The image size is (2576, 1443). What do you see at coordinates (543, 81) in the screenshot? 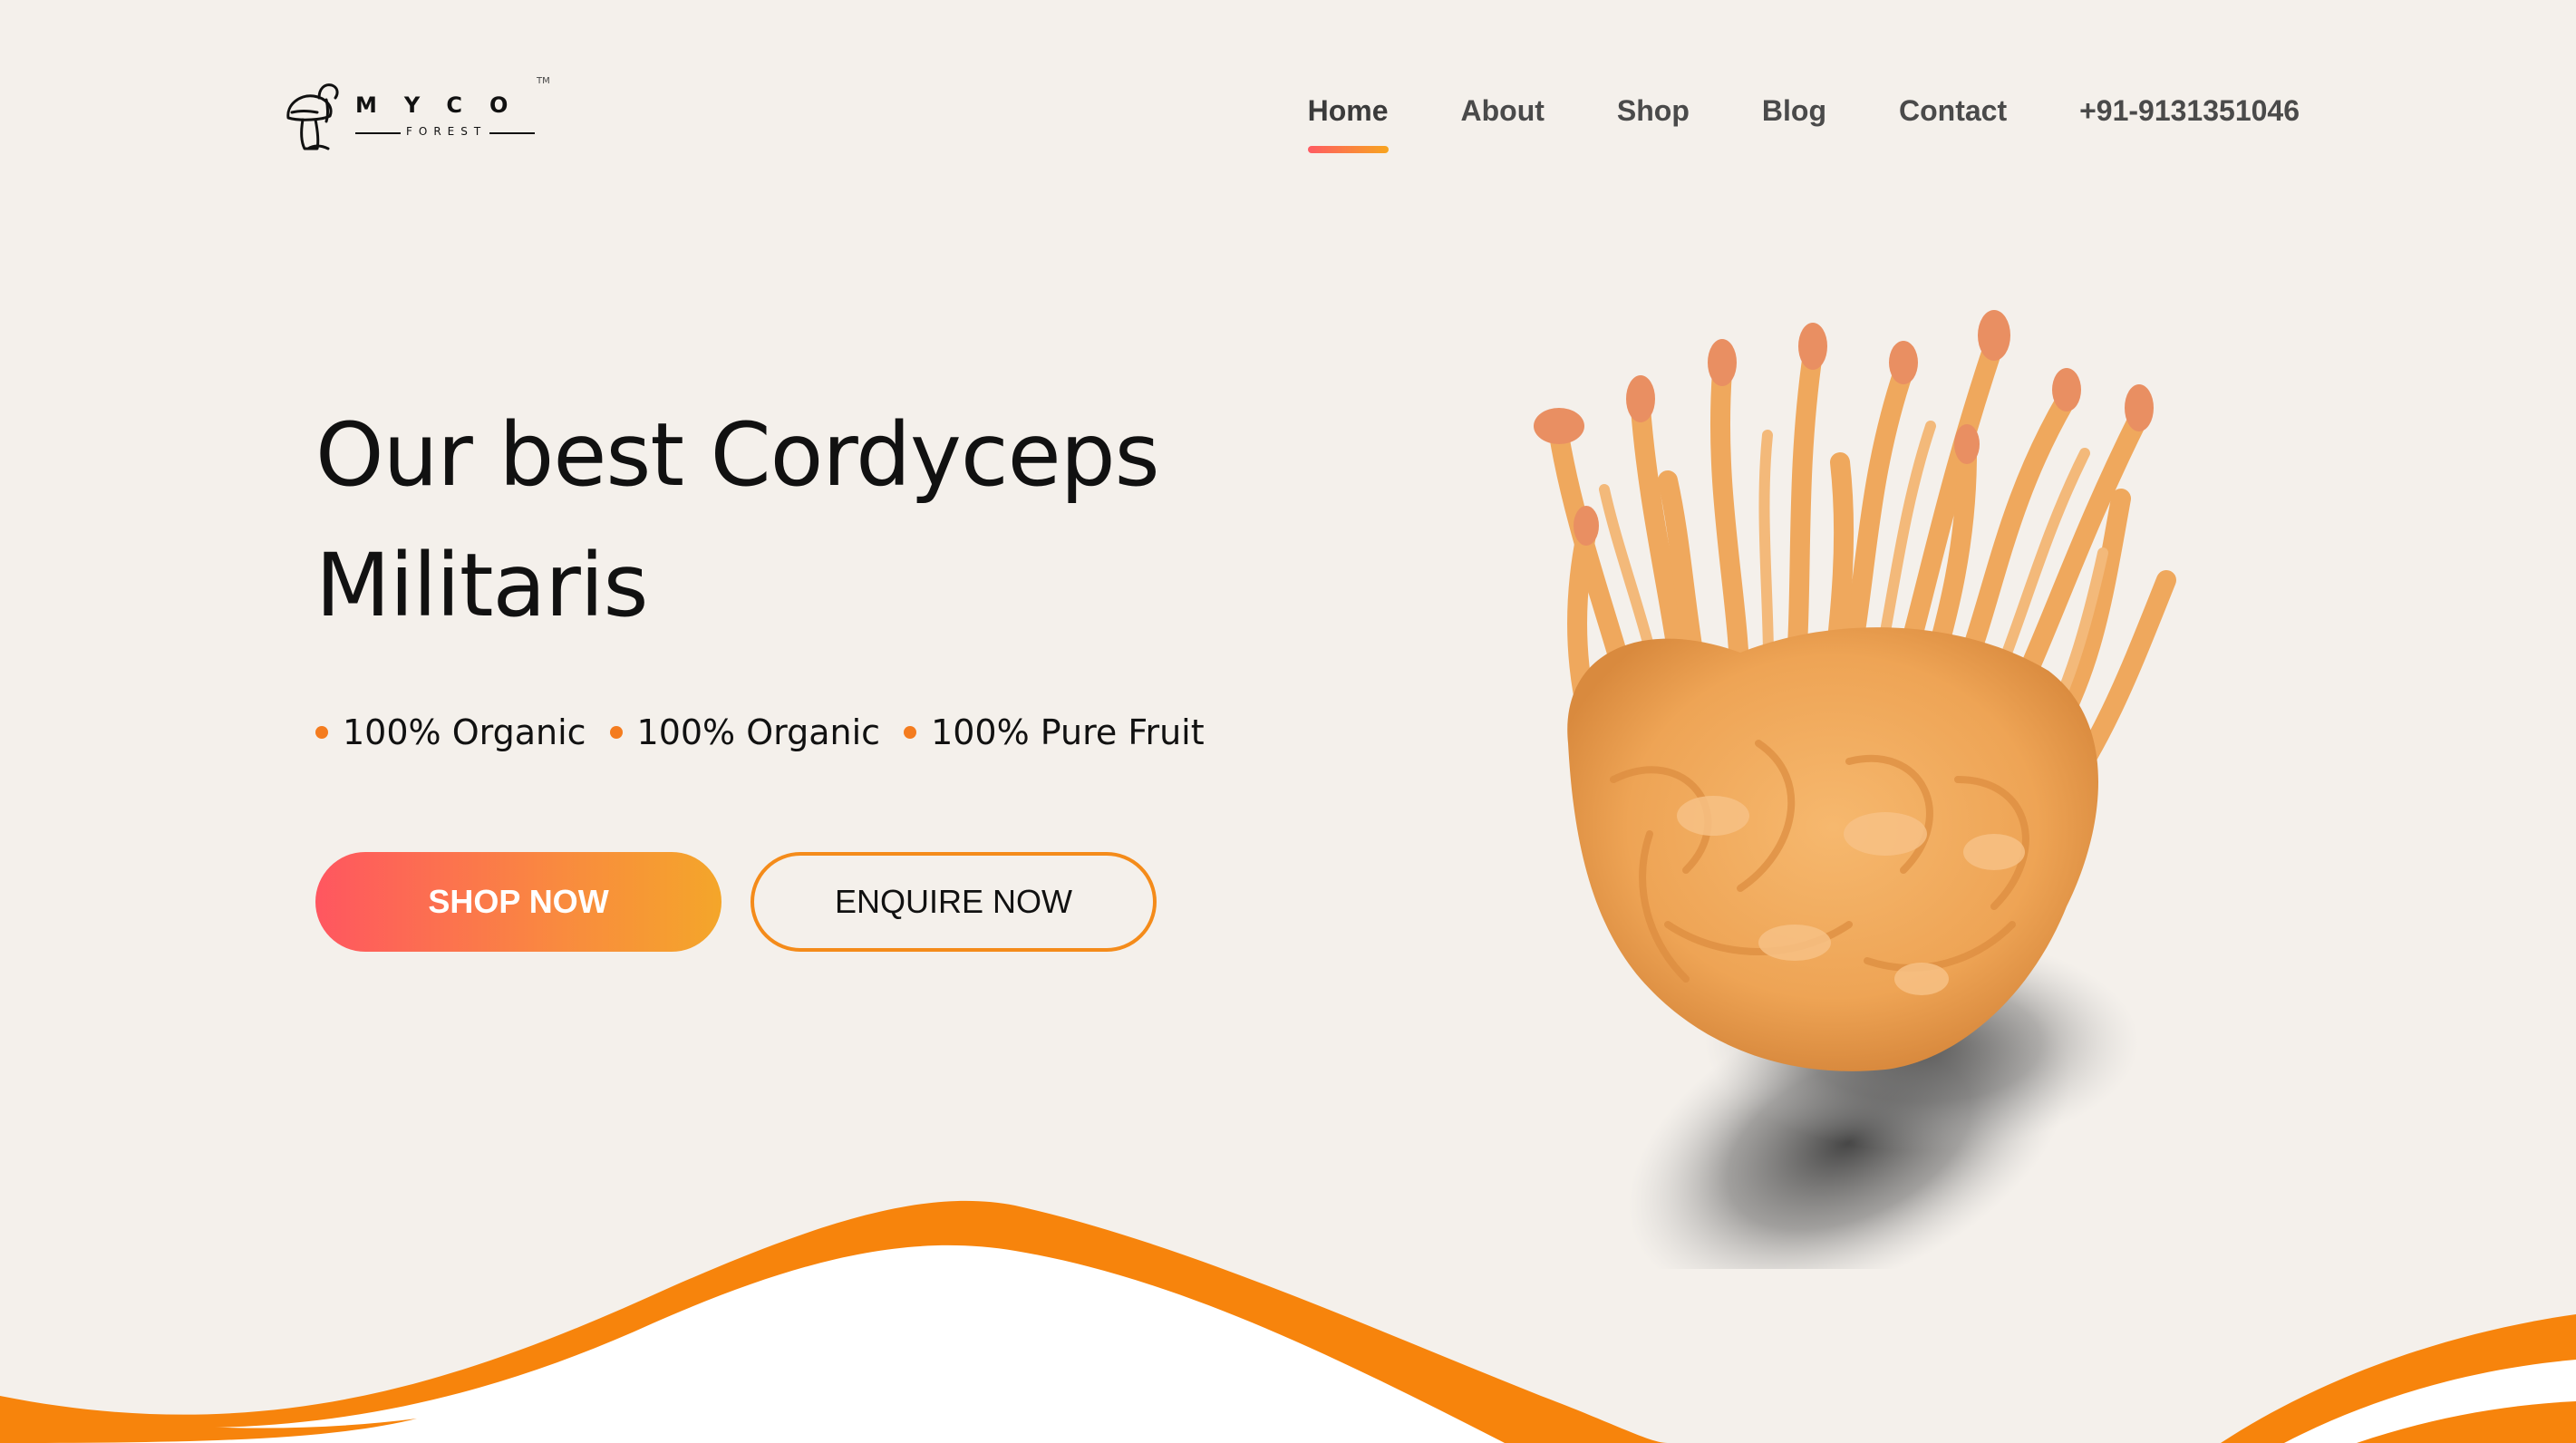
I see `trademark-mark: TM` at bounding box center [543, 81].